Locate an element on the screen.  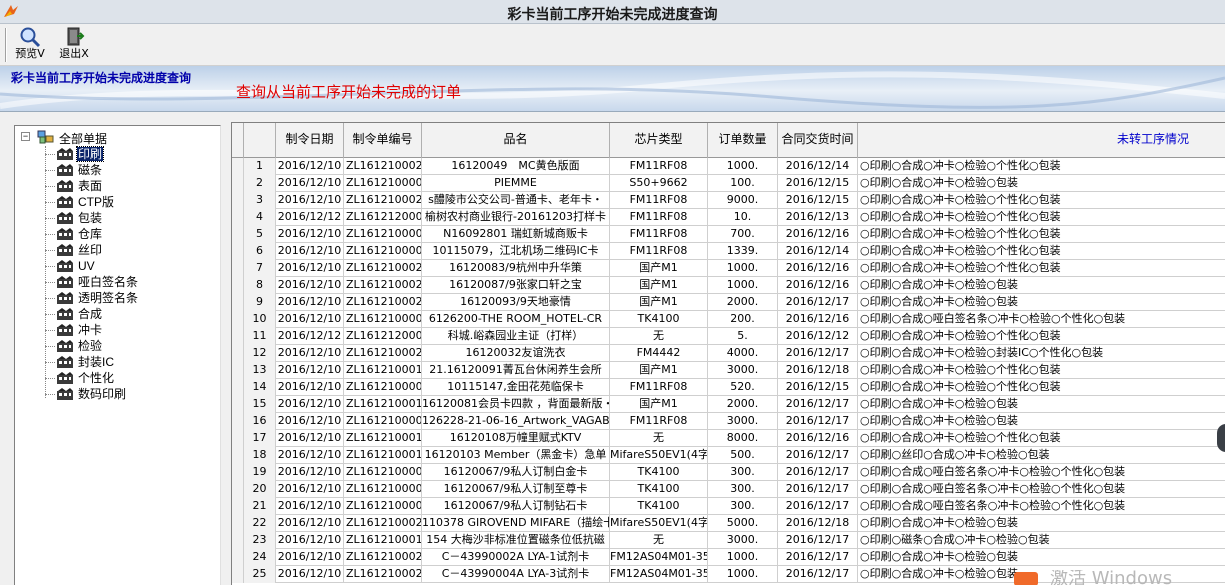
table-cell: 200. is located at coordinates (743, 319).